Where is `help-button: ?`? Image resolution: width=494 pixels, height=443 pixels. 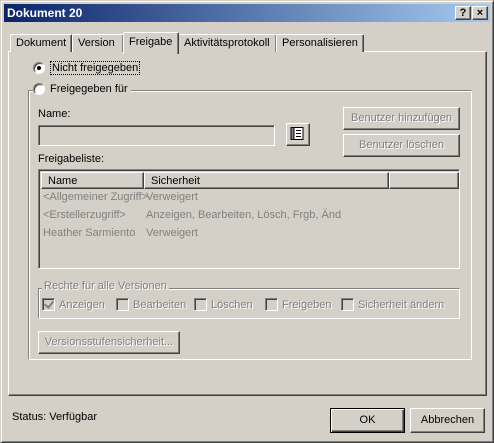 help-button: ? is located at coordinates (463, 13).